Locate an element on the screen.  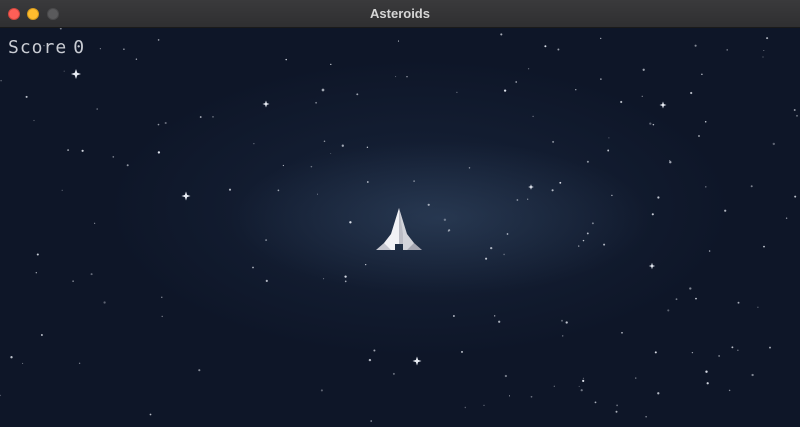
score-label: Score is located at coordinates (38, 47).